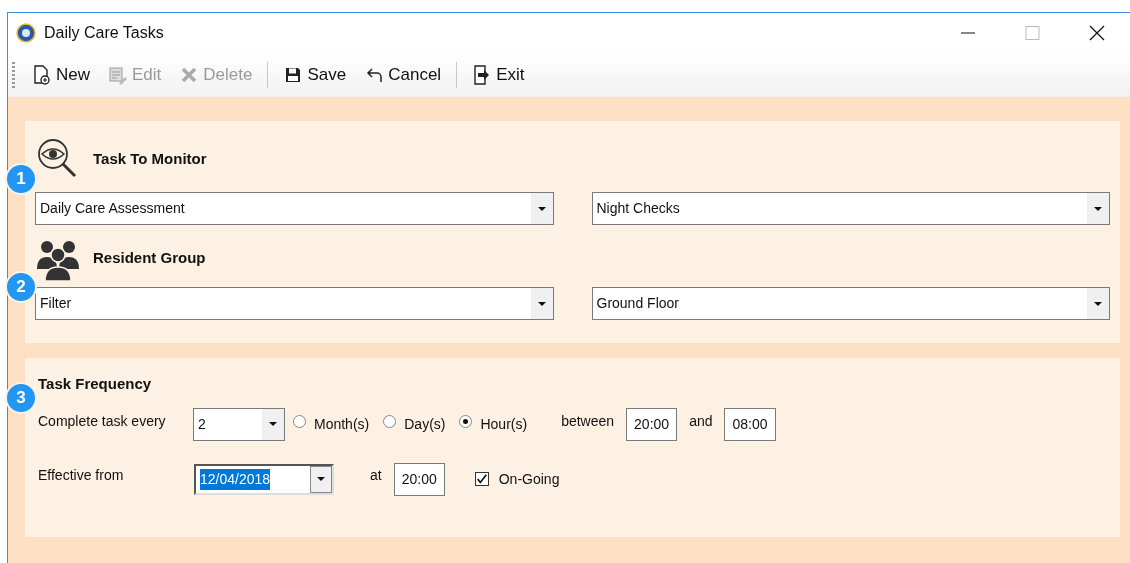  Describe the element at coordinates (102, 421) in the screenshot. I see `field-label: Complete task every` at that location.